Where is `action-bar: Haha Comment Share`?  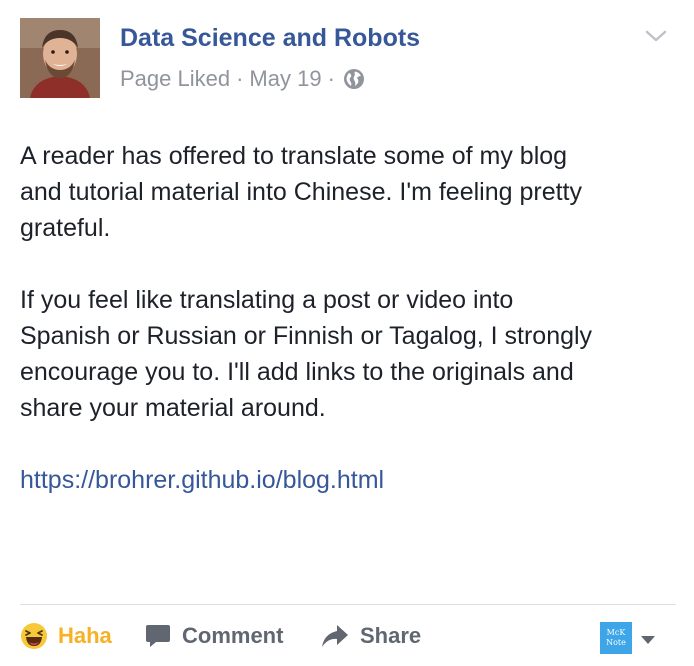 action-bar: Haha Comment Share is located at coordinates (348, 636).